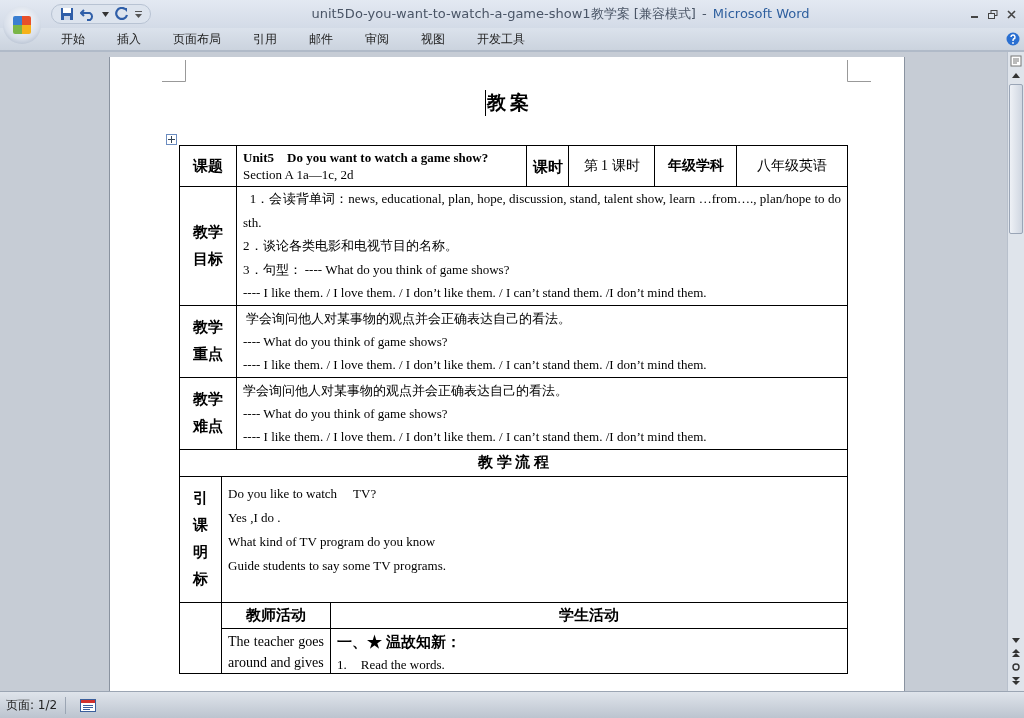 The image size is (1024, 718). I want to click on table-move-handle-icon, so click(171, 139).